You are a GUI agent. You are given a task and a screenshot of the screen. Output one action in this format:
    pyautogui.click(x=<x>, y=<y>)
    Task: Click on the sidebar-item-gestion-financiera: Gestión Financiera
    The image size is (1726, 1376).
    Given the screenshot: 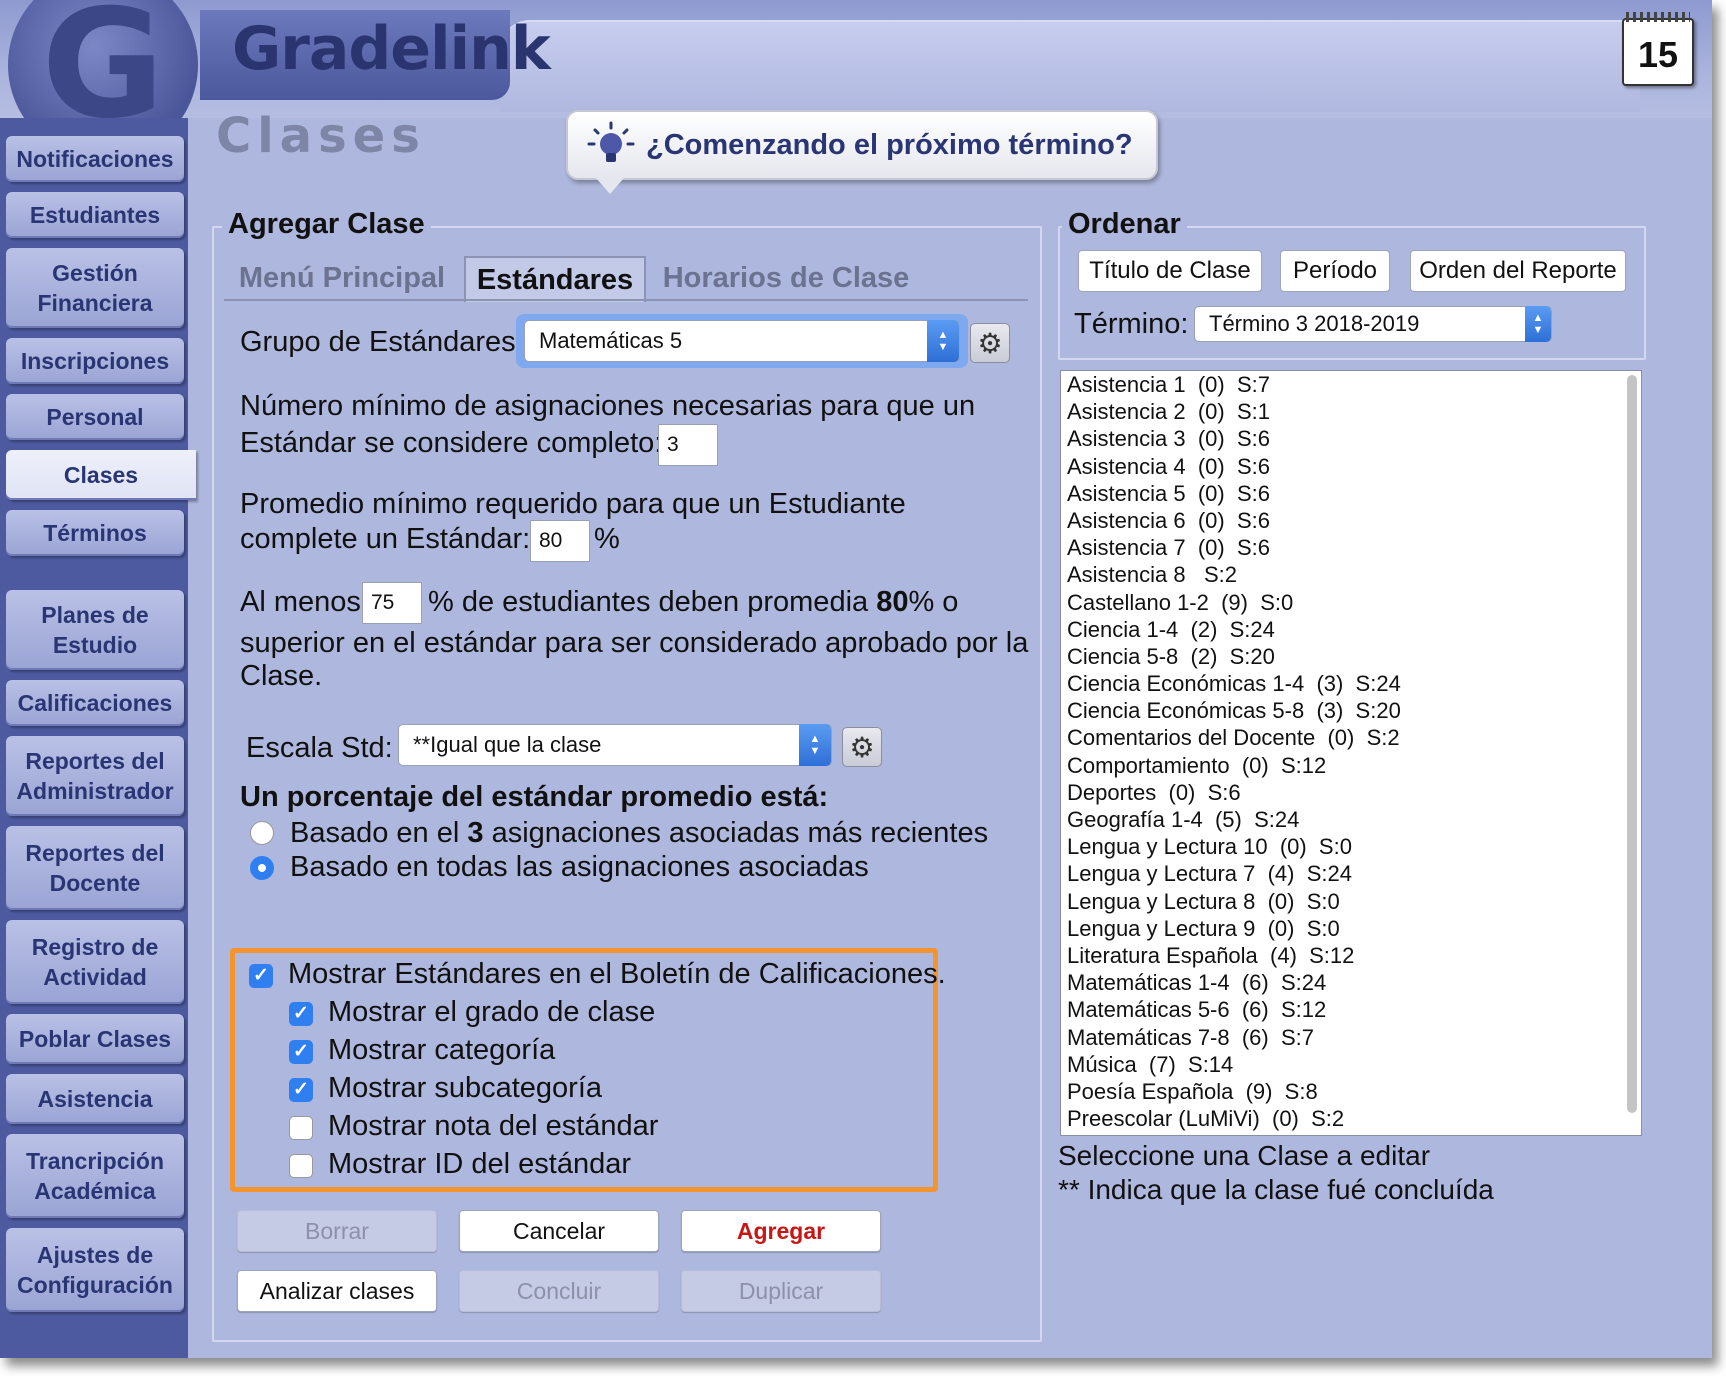 What is the action you would take?
    pyautogui.click(x=95, y=288)
    